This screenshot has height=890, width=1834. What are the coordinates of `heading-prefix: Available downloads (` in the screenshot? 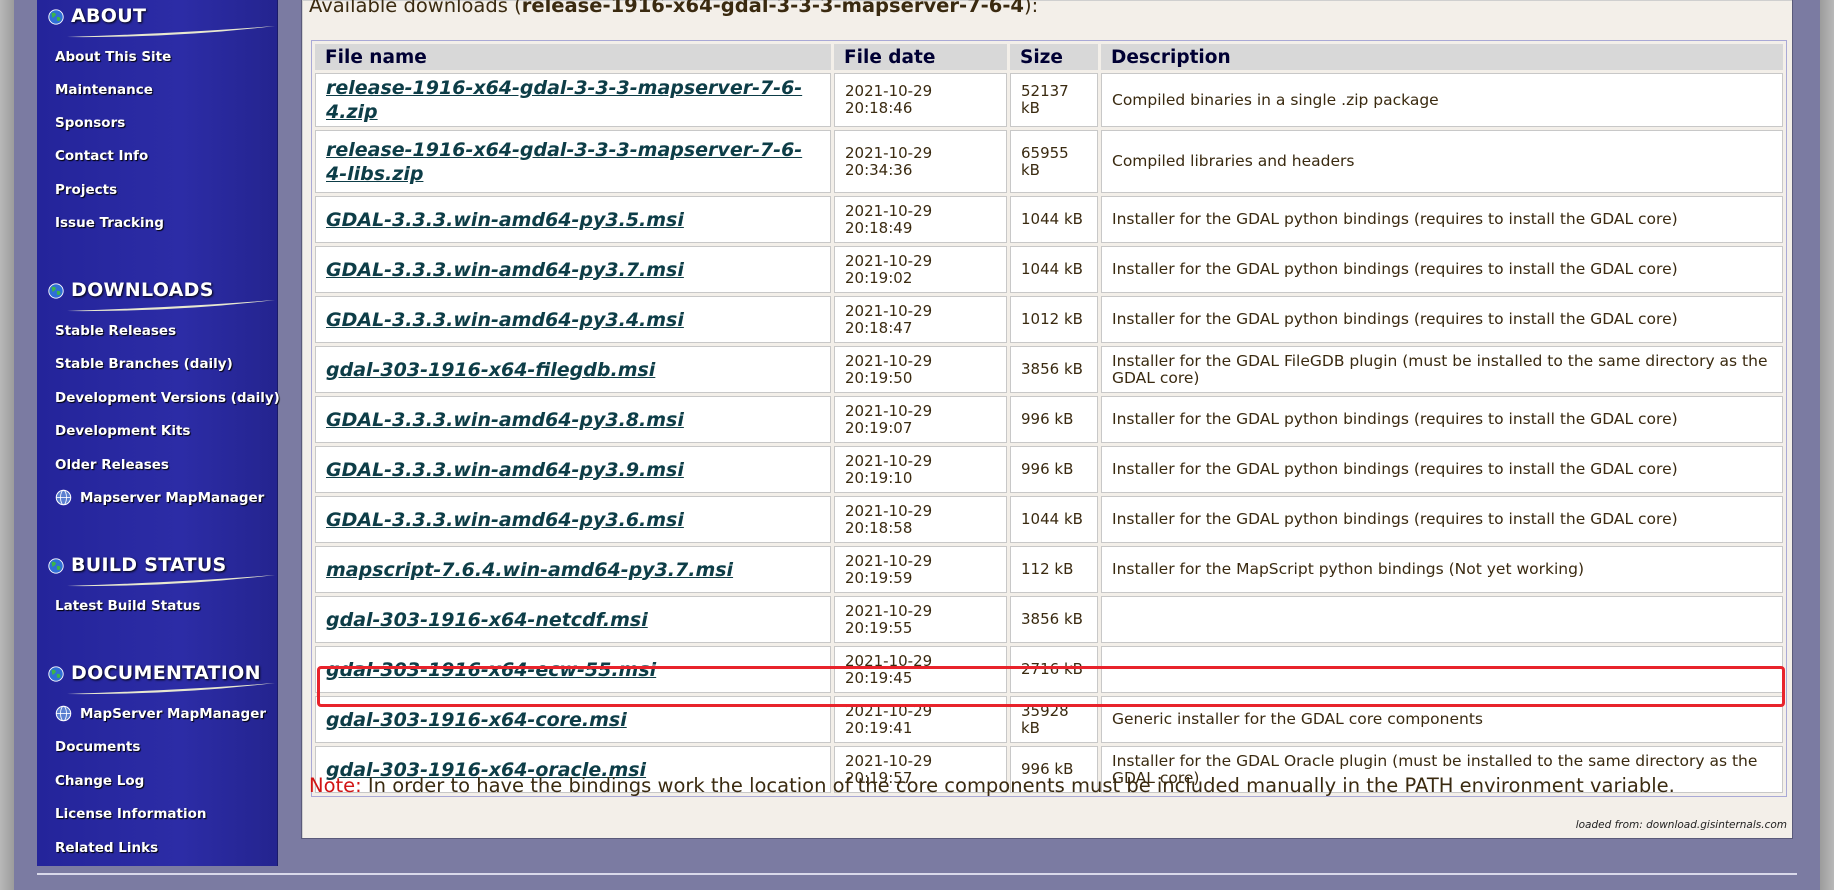 It's located at (415, 8).